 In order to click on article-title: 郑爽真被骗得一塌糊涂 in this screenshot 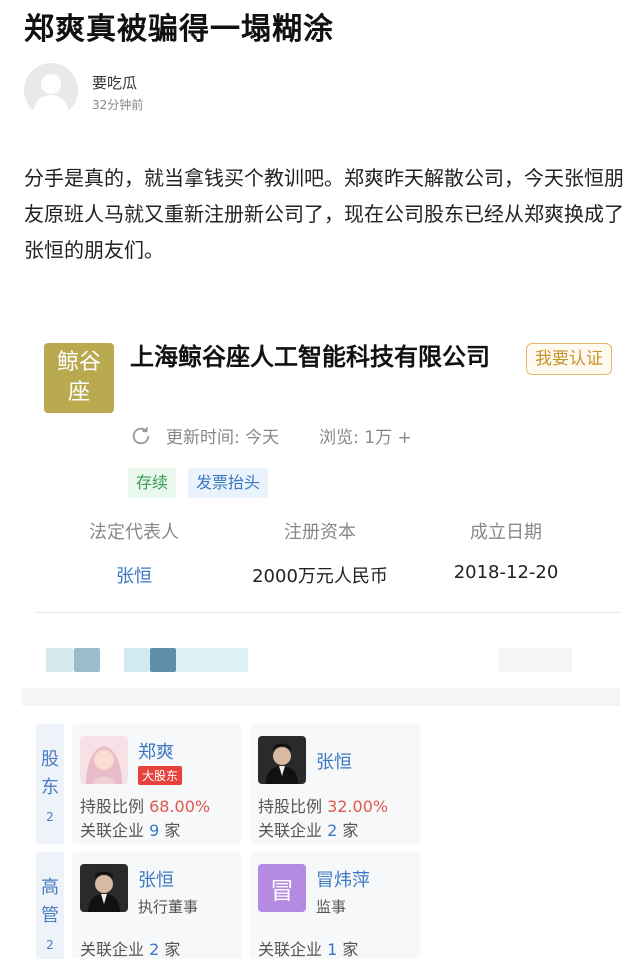, I will do `click(179, 29)`.